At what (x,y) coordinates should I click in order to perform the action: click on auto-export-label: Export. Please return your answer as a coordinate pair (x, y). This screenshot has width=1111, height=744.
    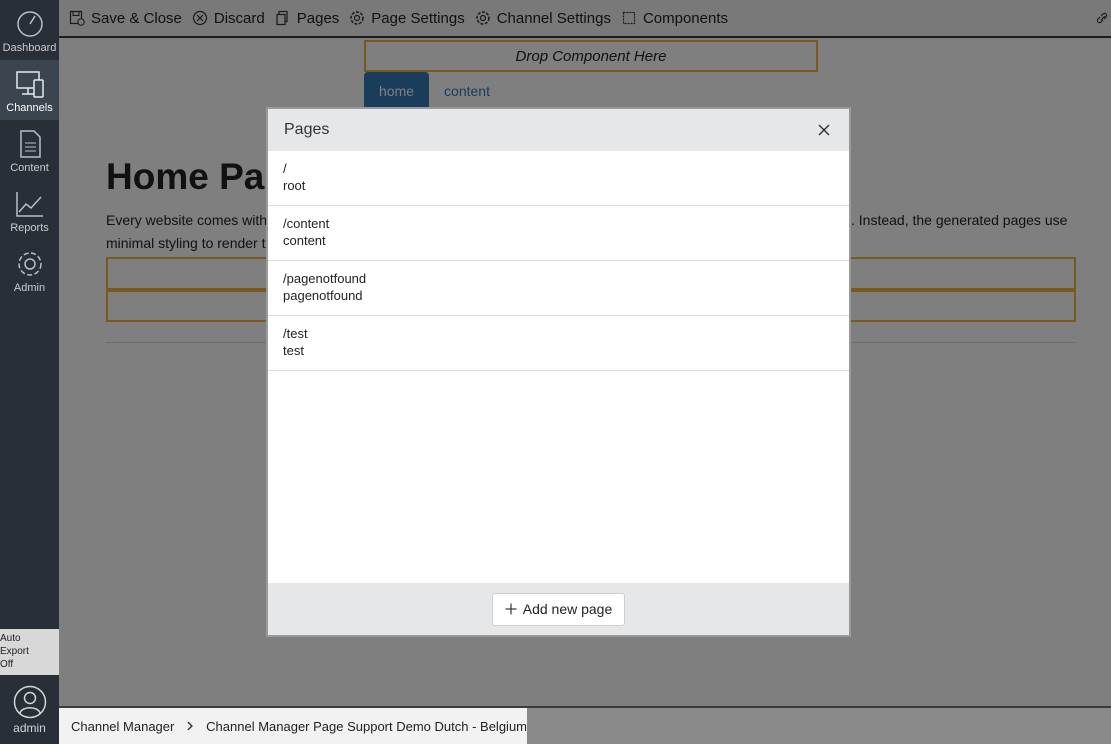
    Looking at the image, I should click on (14, 651).